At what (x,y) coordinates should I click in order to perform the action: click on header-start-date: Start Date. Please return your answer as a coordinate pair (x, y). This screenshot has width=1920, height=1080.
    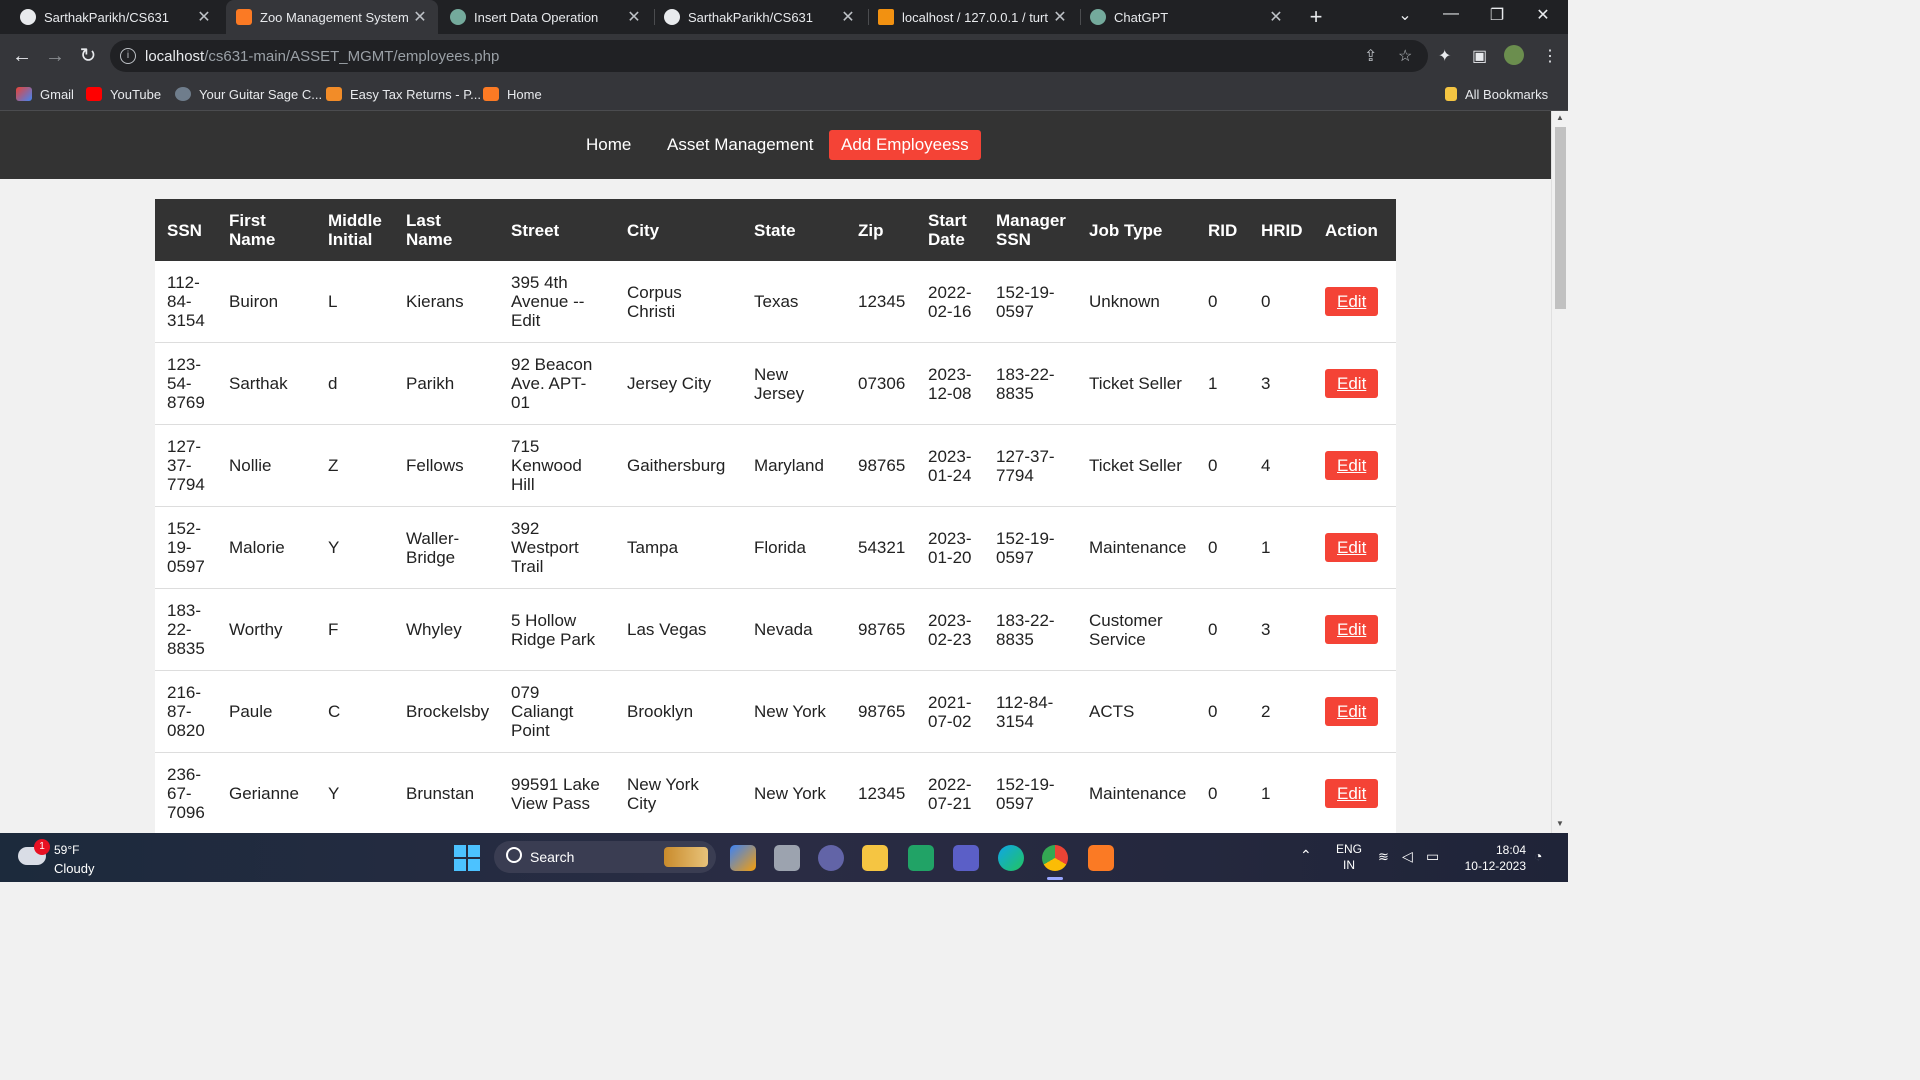
    Looking at the image, I should click on (947, 230).